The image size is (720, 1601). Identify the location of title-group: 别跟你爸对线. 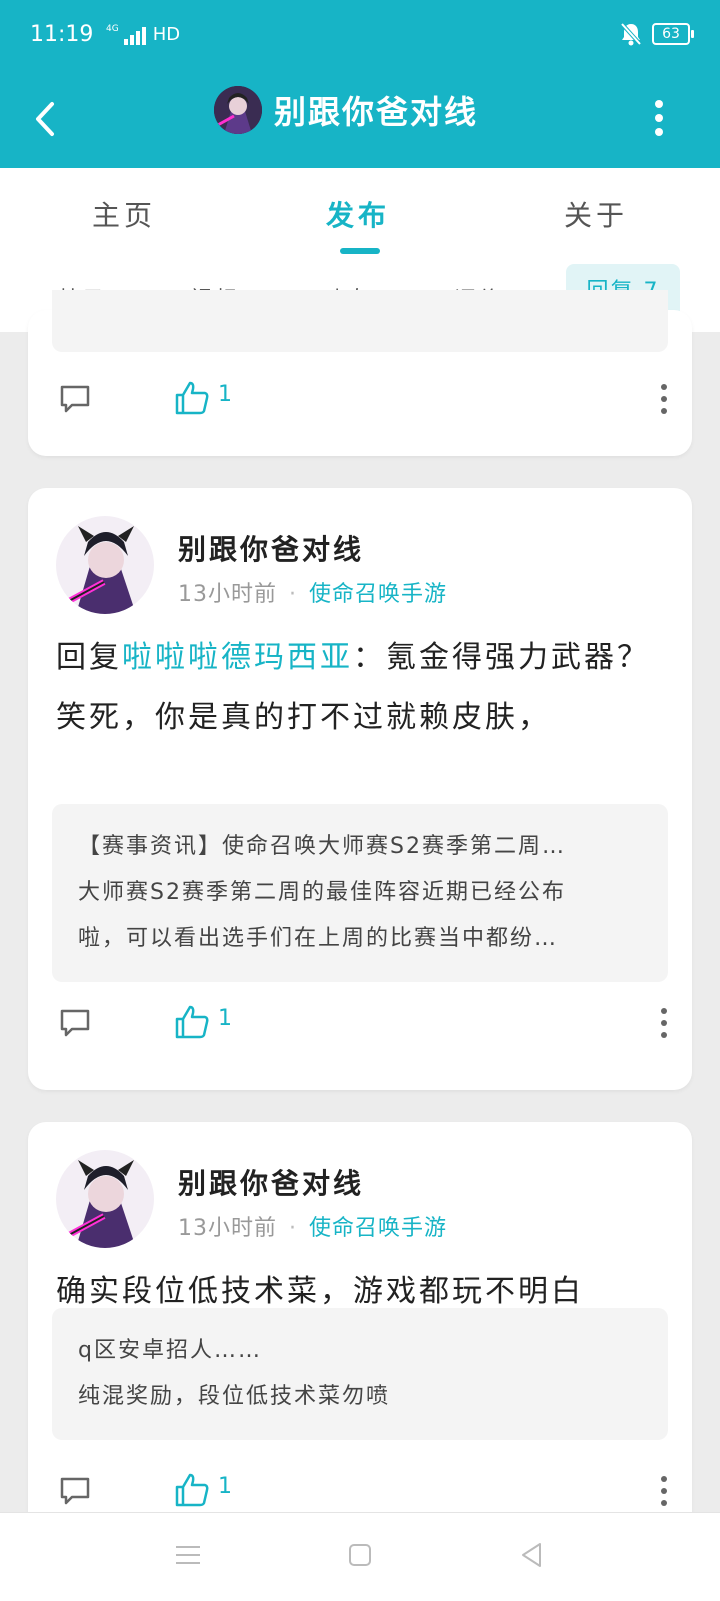
(346, 110).